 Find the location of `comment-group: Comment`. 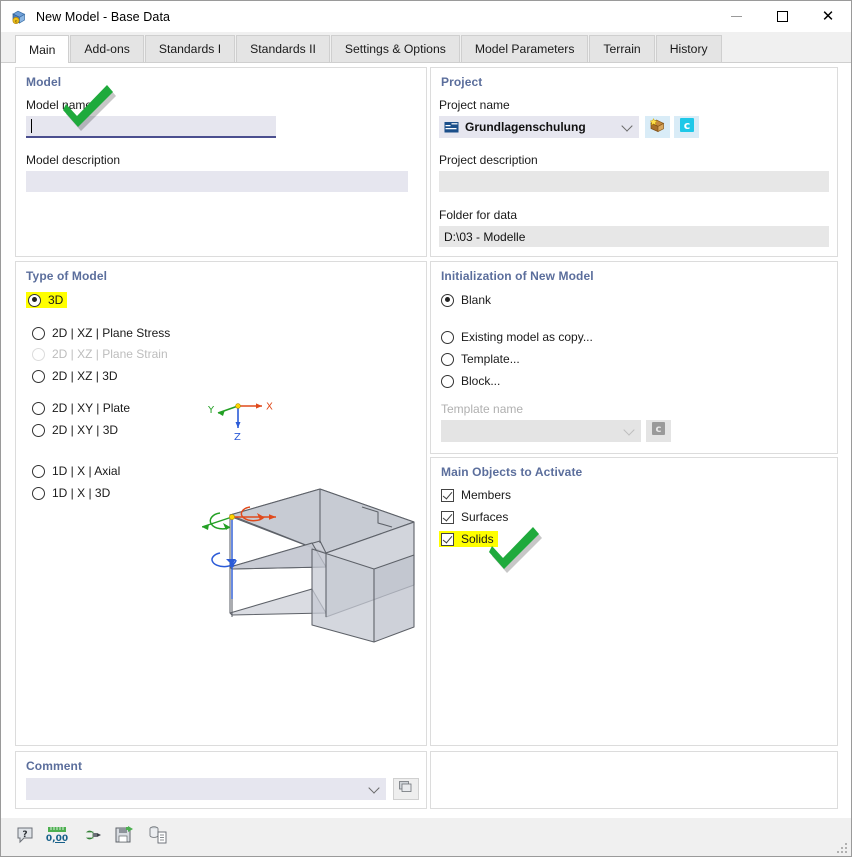

comment-group: Comment is located at coordinates (221, 780).